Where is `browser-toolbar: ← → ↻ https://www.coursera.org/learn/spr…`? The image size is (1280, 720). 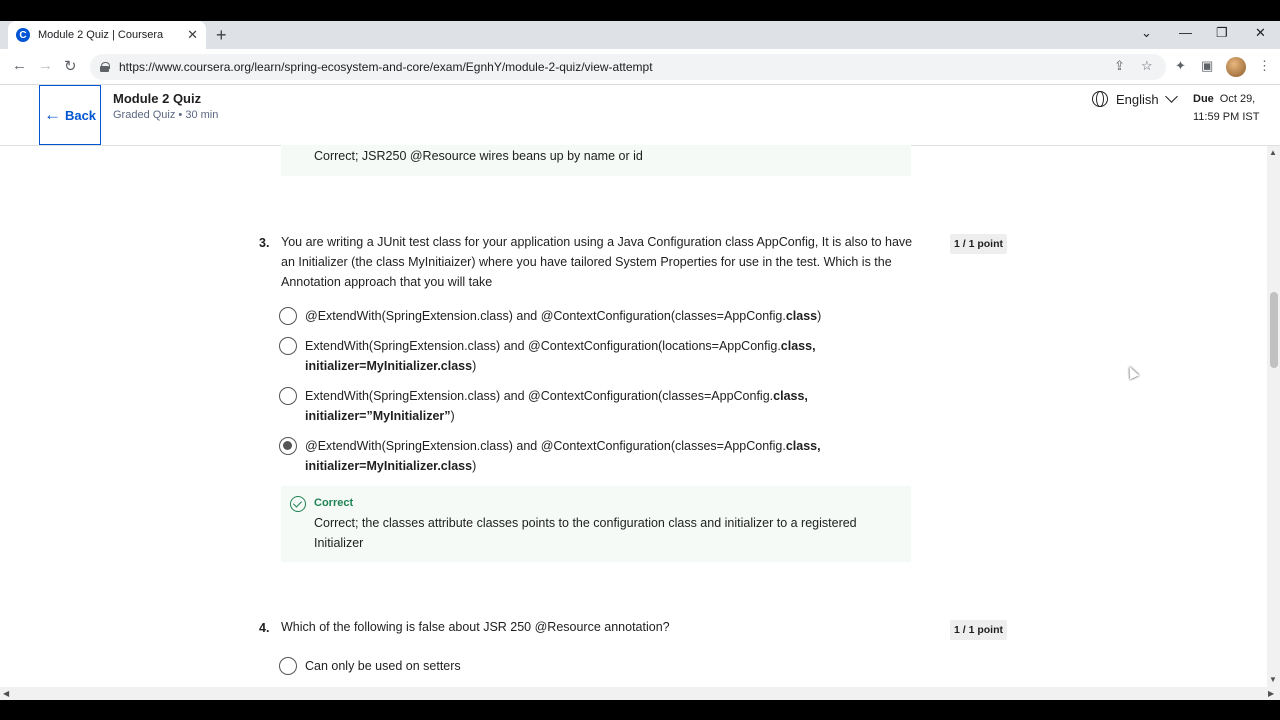 browser-toolbar: ← → ↻ https://www.coursera.org/learn/spr… is located at coordinates (640, 67).